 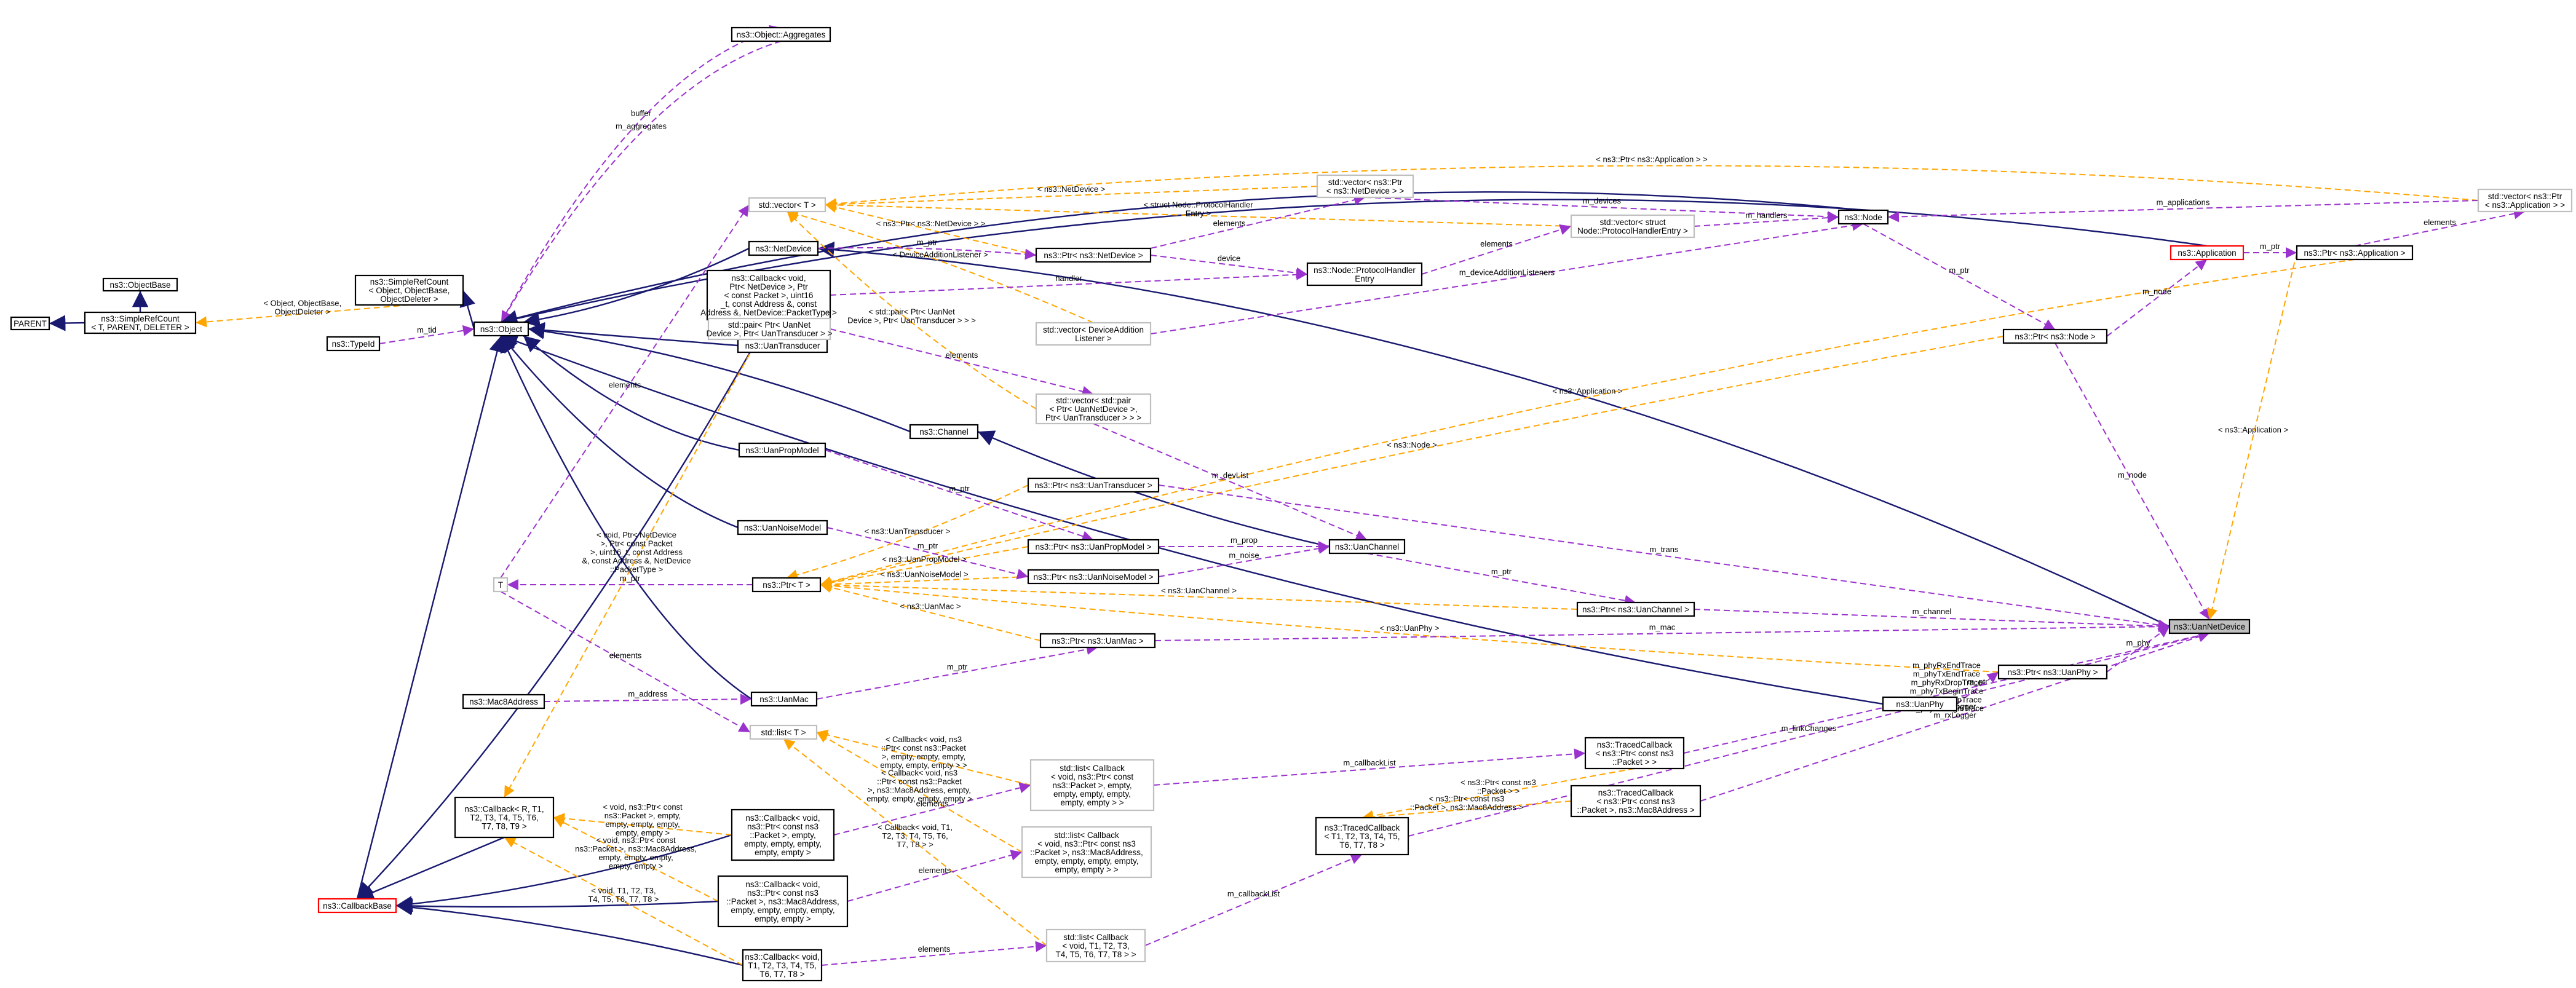 I want to click on node-label: PARENT, so click(x=30, y=323).